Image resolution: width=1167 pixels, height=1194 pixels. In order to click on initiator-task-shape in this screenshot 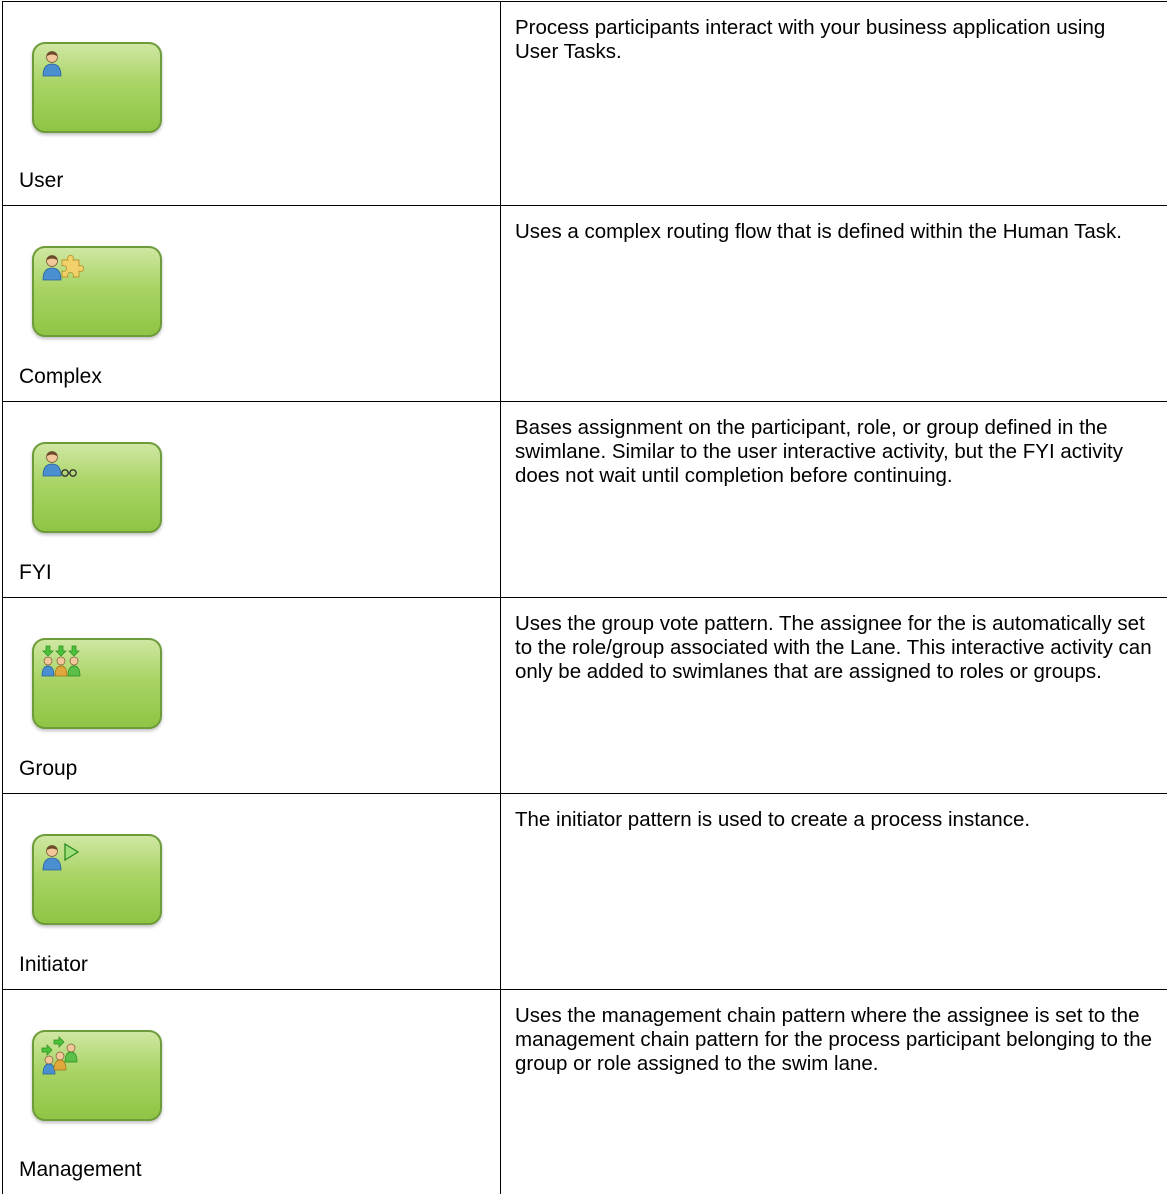, I will do `click(97, 879)`.